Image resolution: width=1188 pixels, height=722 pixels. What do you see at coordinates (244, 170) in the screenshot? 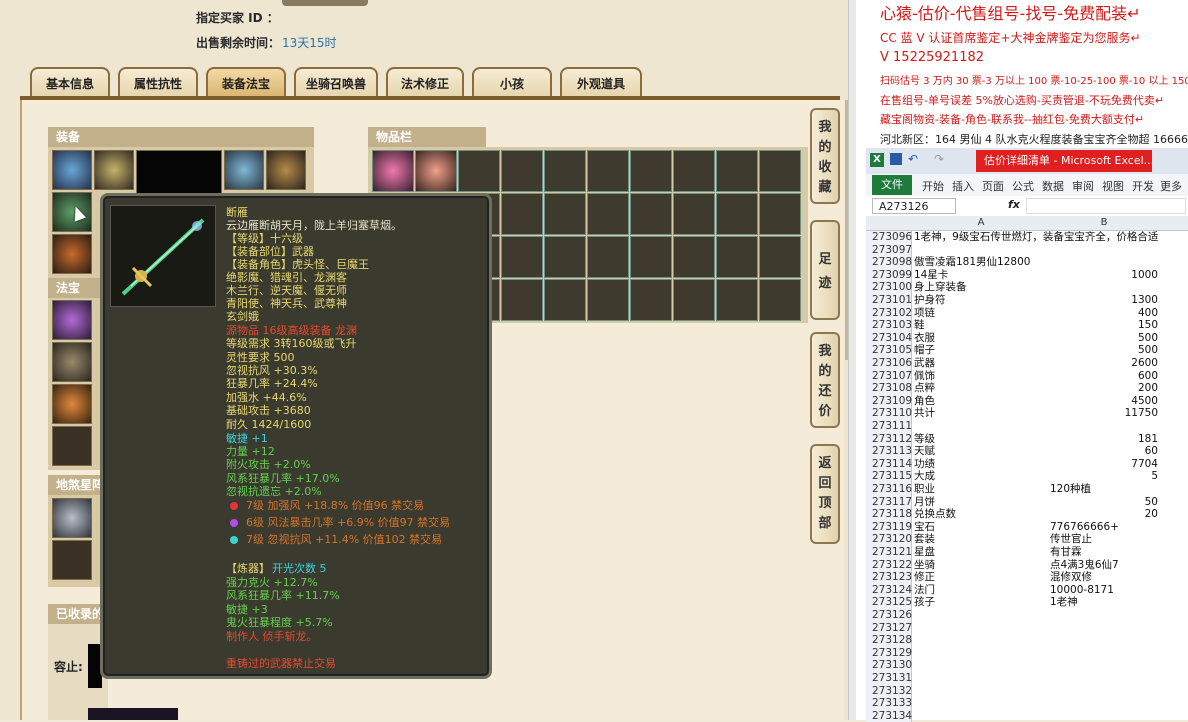
I see `equip-slot-armor` at bounding box center [244, 170].